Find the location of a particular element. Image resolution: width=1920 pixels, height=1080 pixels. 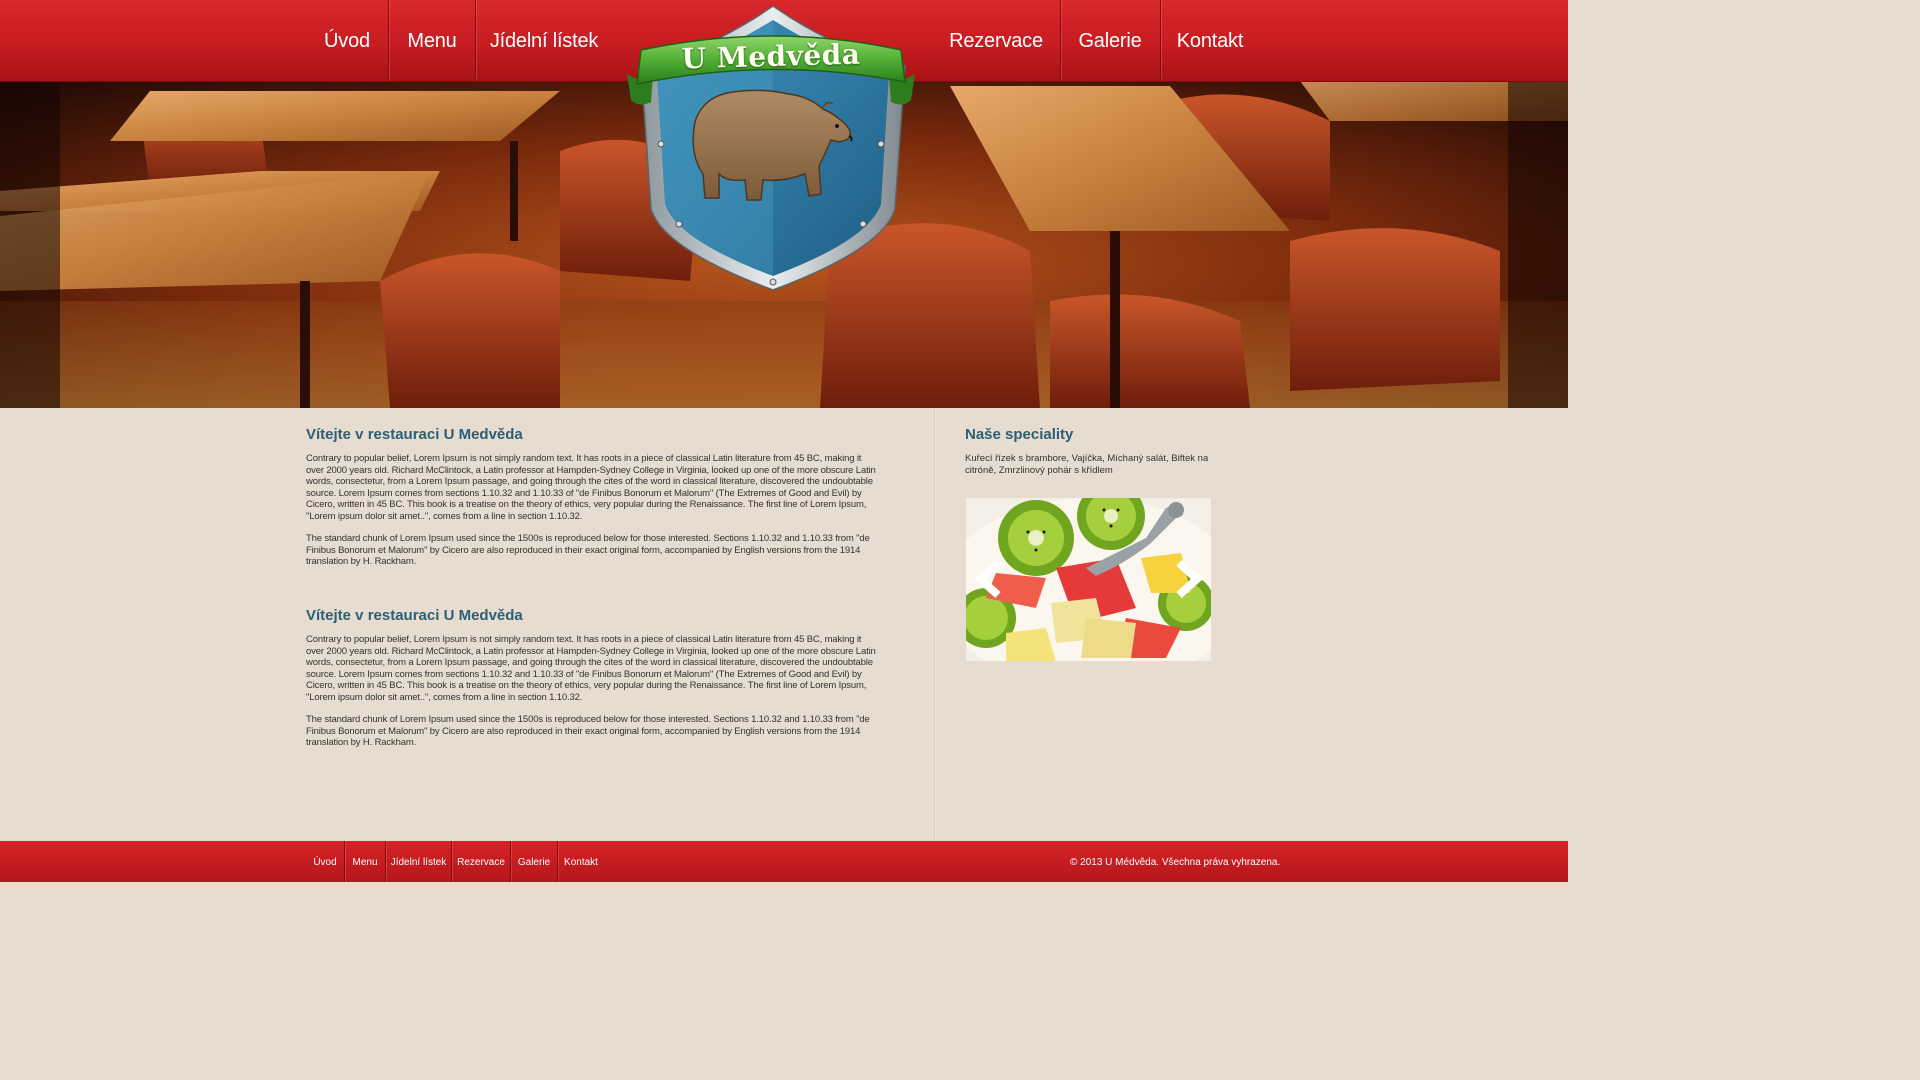

footer-nav-uvod: Úvod is located at coordinates (325, 861).